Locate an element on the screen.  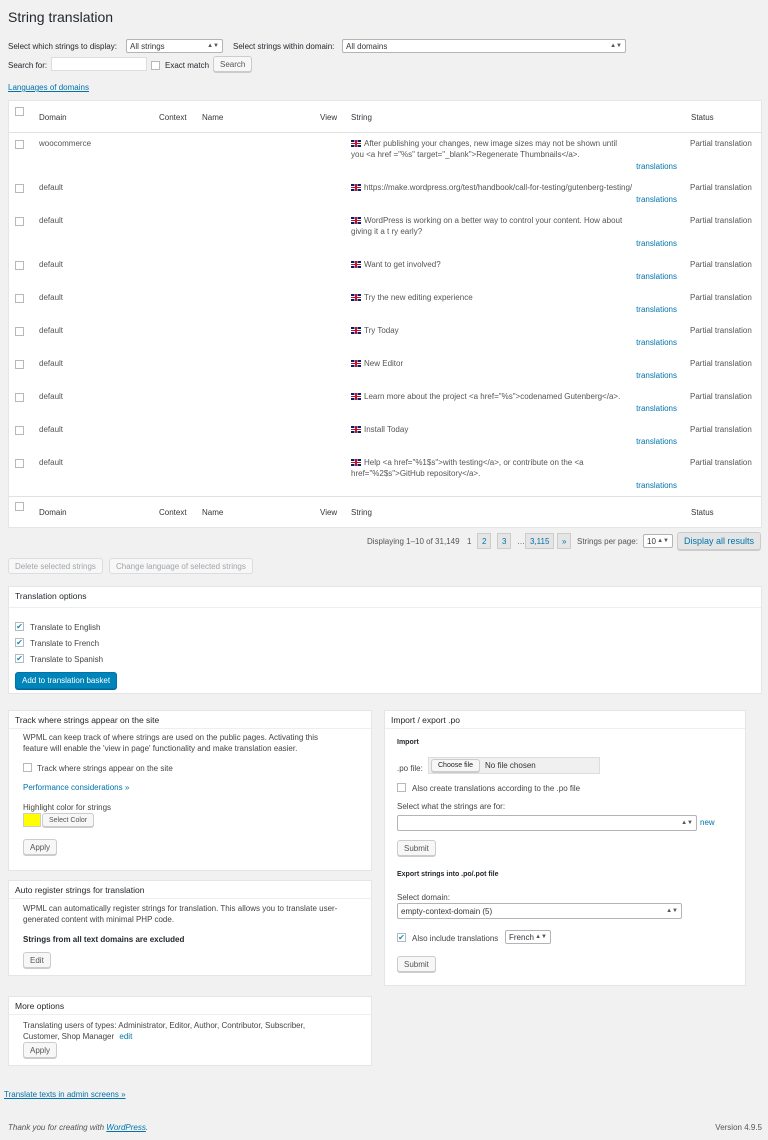
footer-domain: Domain is located at coordinates (53, 512).